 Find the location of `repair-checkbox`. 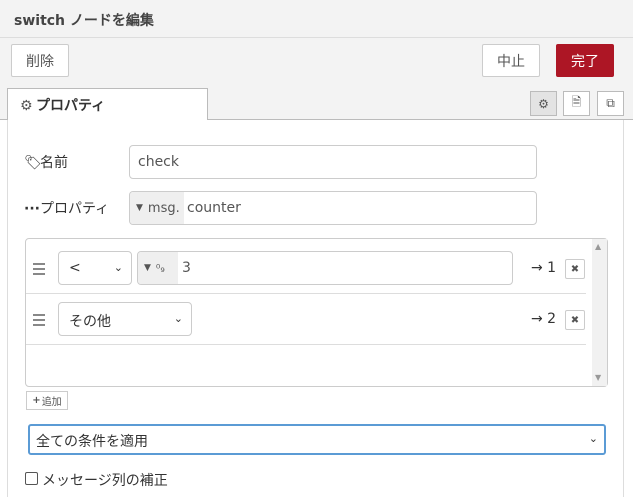

repair-checkbox is located at coordinates (31, 478).